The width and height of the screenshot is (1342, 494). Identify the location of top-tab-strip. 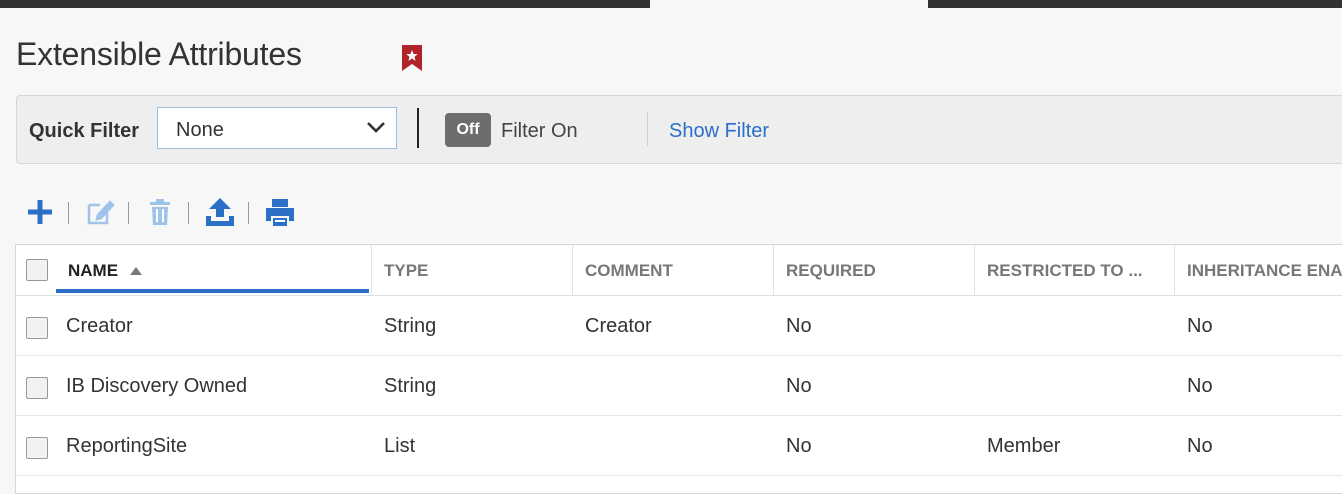
(671, 4).